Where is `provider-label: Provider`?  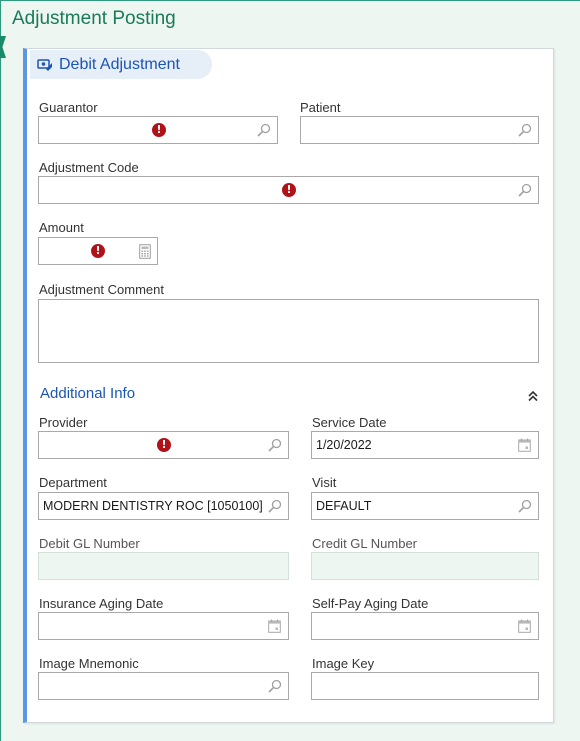
provider-label: Provider is located at coordinates (63, 422).